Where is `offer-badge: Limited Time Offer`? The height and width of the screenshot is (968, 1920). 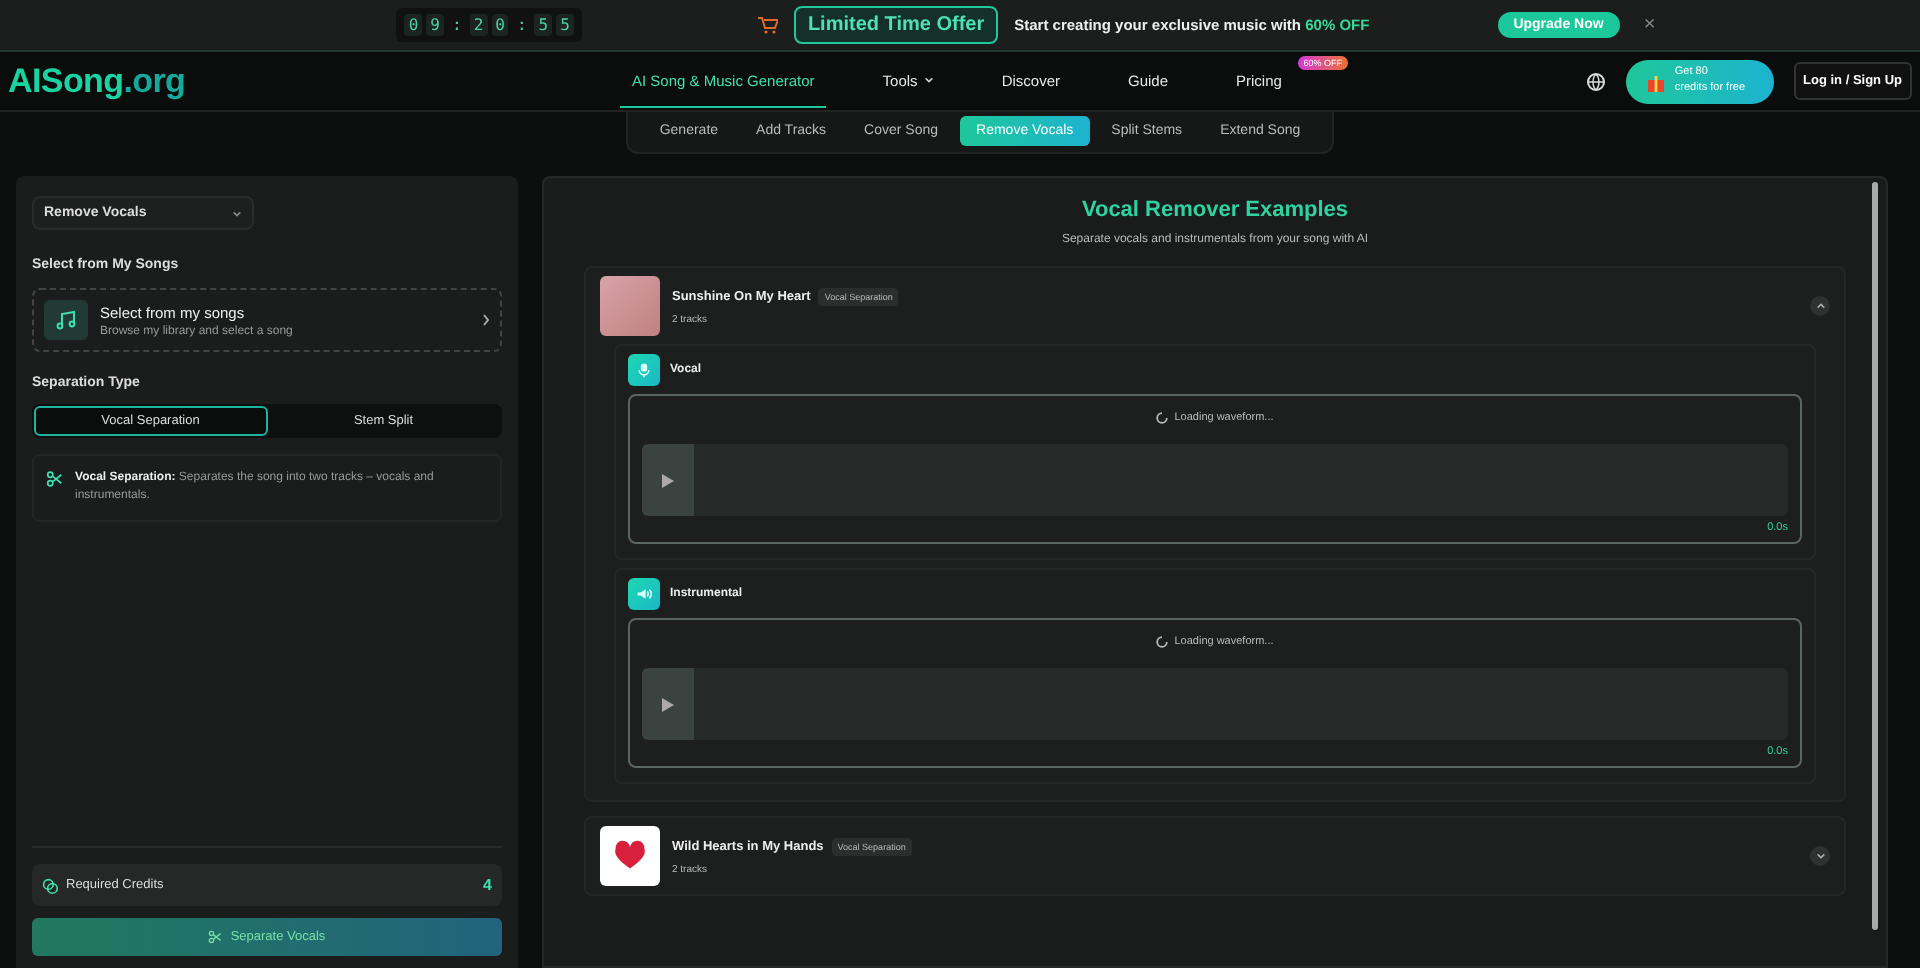 offer-badge: Limited Time Offer is located at coordinates (896, 25).